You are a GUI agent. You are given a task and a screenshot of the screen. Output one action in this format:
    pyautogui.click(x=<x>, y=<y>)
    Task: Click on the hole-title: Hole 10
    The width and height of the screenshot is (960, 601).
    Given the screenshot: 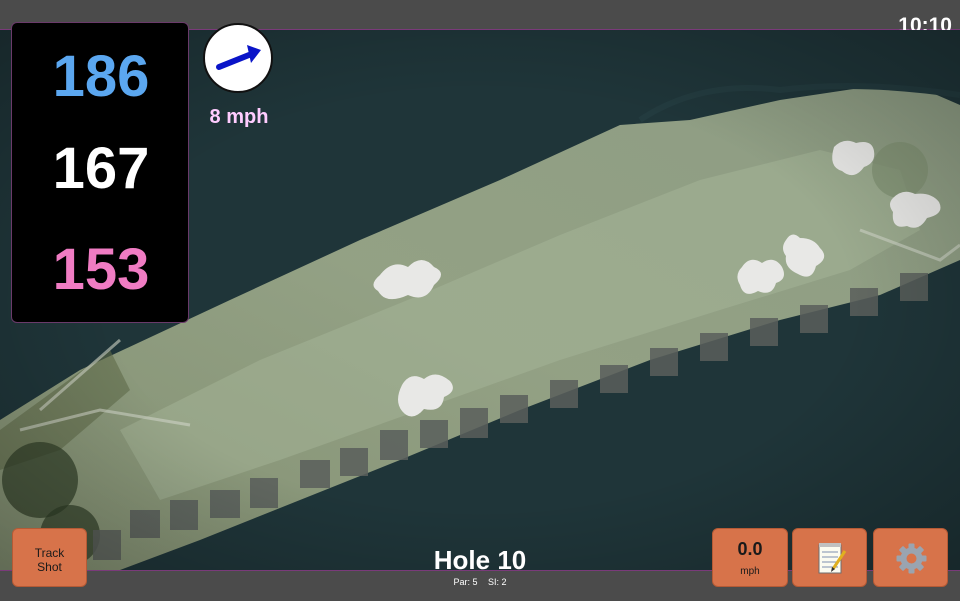 What is the action you would take?
    pyautogui.click(x=480, y=560)
    